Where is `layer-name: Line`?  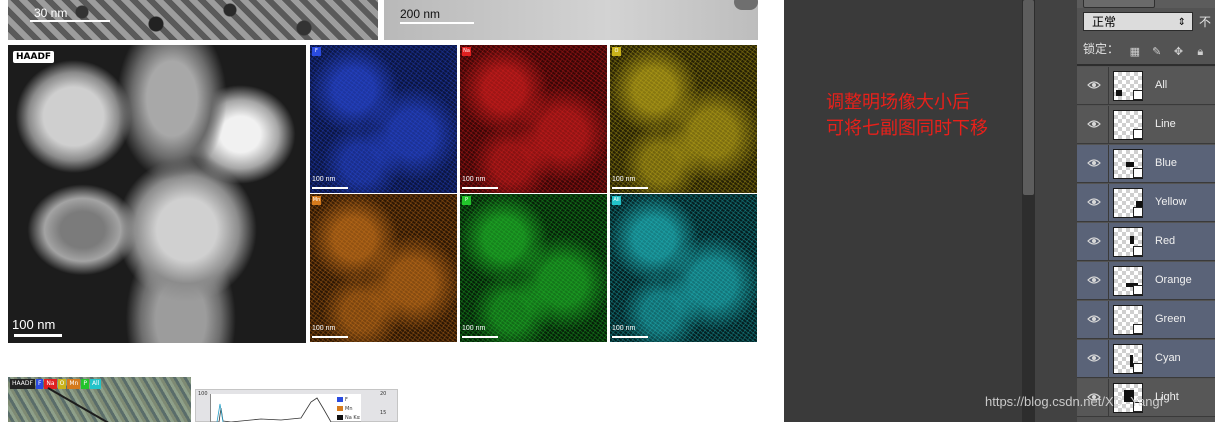 layer-name: Line is located at coordinates (1165, 124).